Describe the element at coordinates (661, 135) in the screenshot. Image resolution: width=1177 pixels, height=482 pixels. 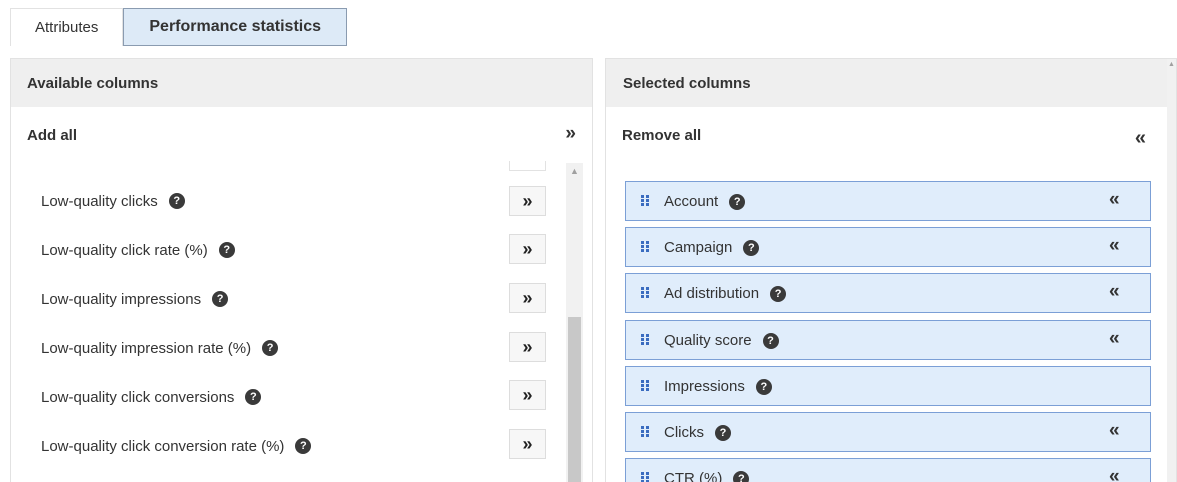
I see `remove-all-link: Remove all` at that location.